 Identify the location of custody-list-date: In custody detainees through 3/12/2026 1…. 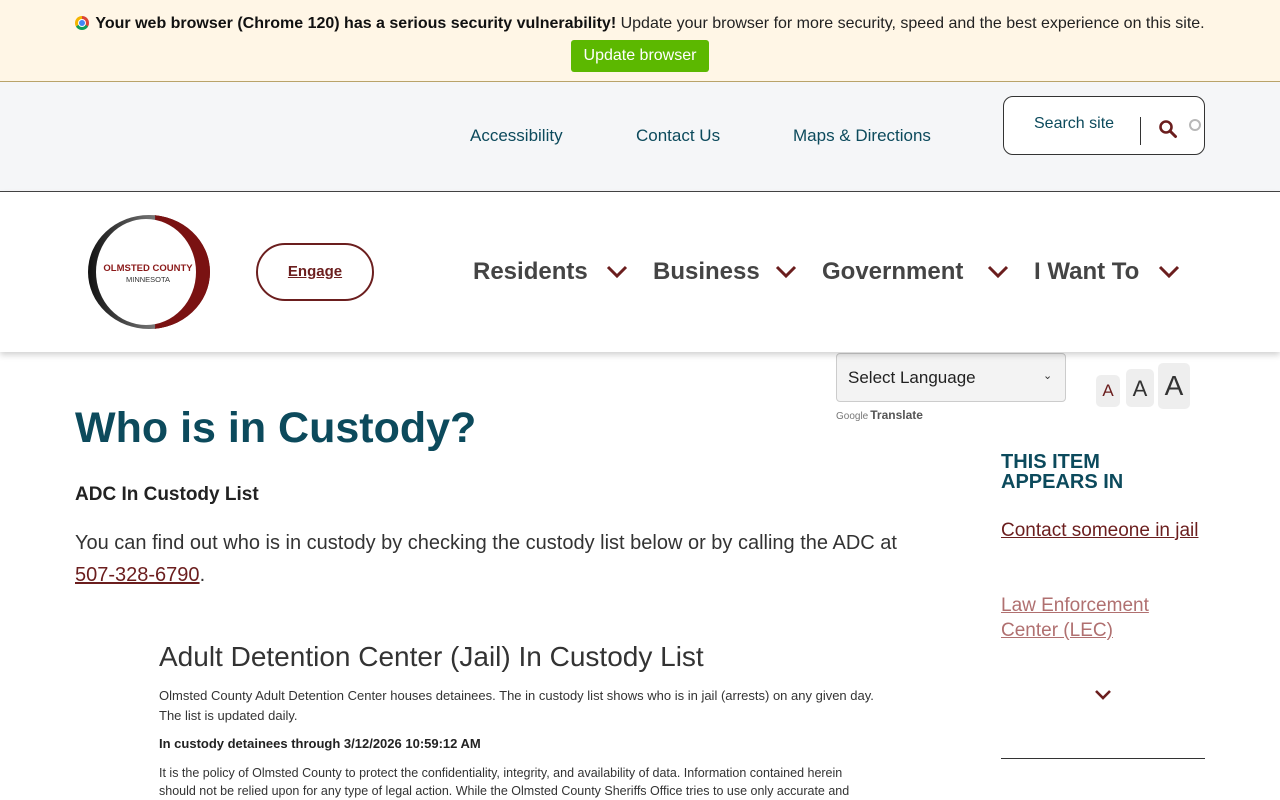
(320, 743).